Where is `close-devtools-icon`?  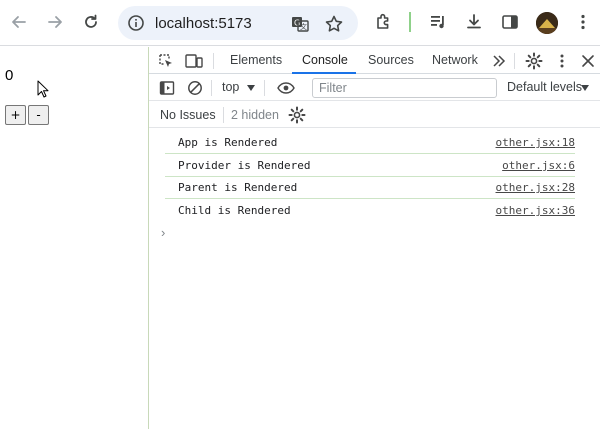 close-devtools-icon is located at coordinates (588, 61).